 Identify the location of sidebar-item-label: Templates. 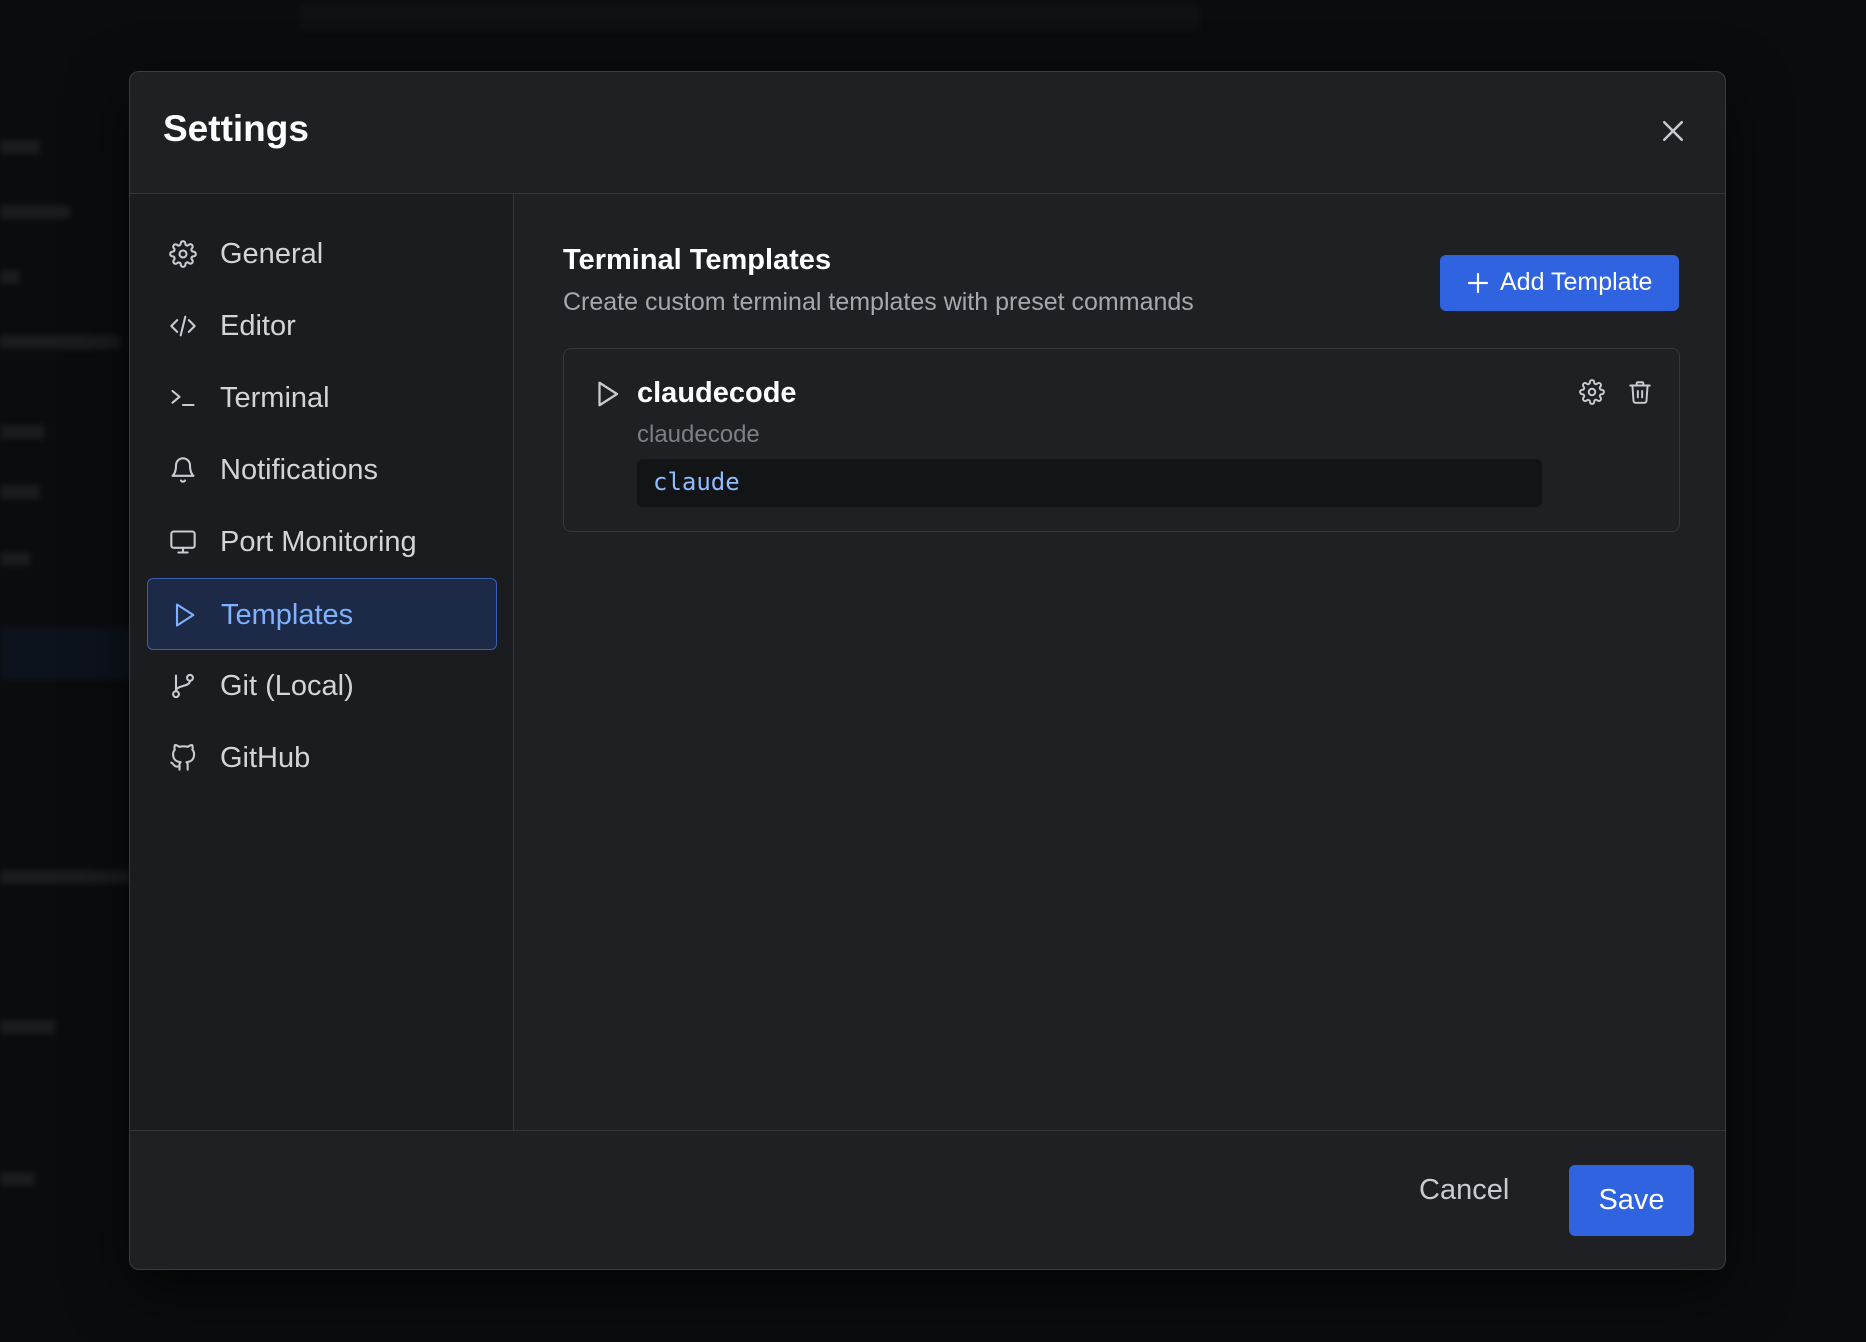
(287, 615).